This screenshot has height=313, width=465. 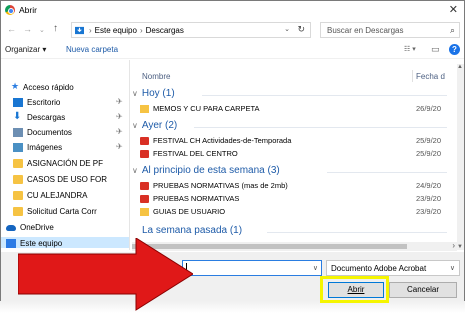 What do you see at coordinates (11, 243) in the screenshot?
I see `pc-icon` at bounding box center [11, 243].